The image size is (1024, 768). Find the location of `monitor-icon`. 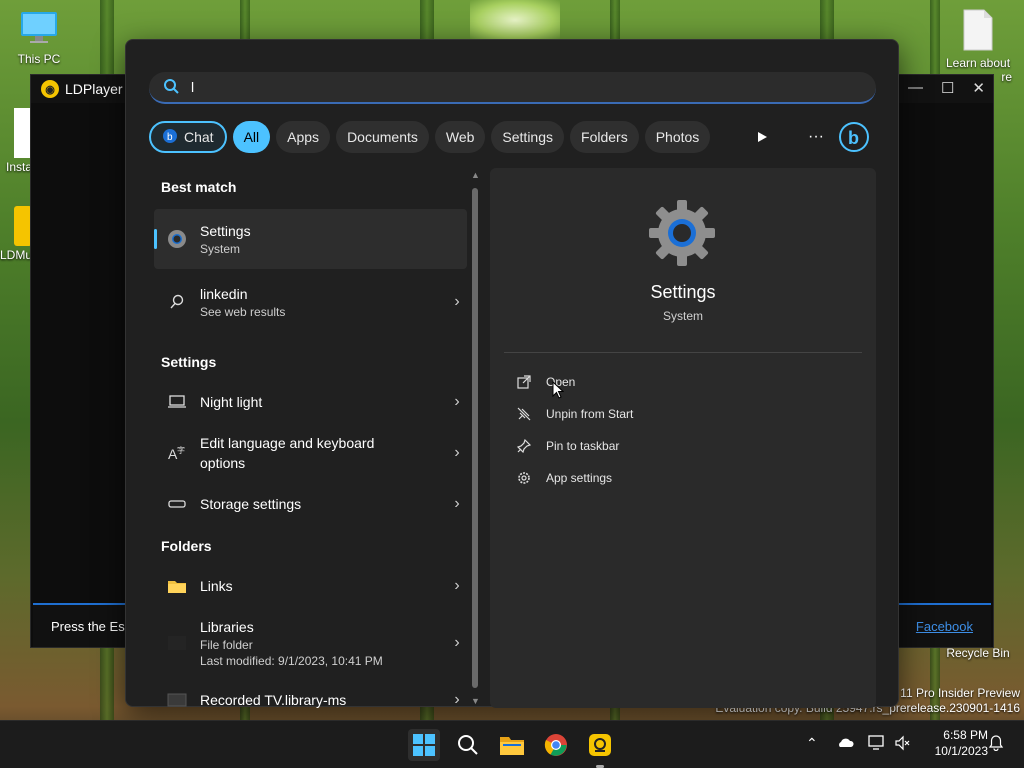

monitor-icon is located at coordinates (39, 28).